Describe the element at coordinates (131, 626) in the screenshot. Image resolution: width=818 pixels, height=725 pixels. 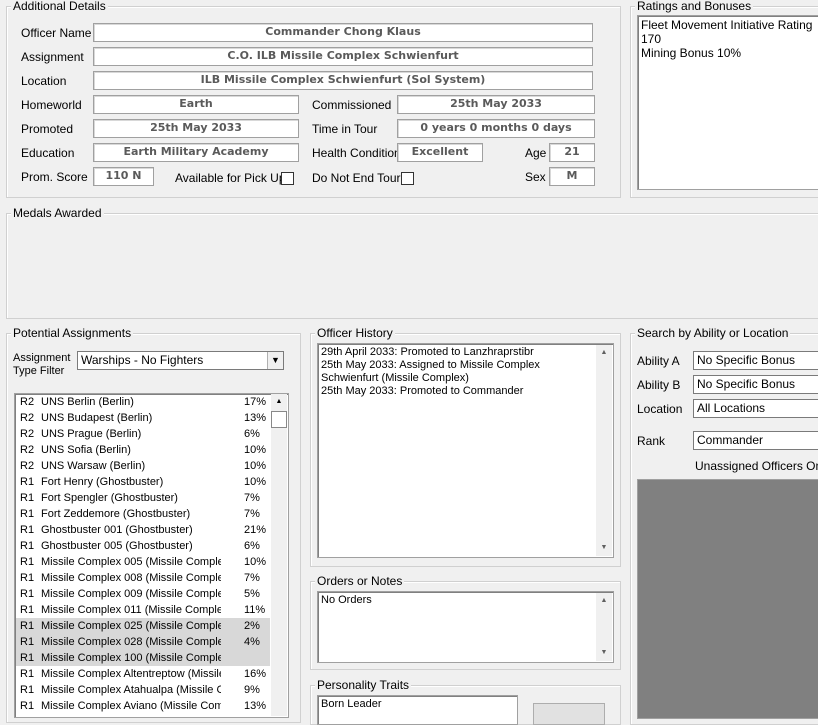
I see `assignment-name: Missile Complex 025 (Missile Complex)` at that location.